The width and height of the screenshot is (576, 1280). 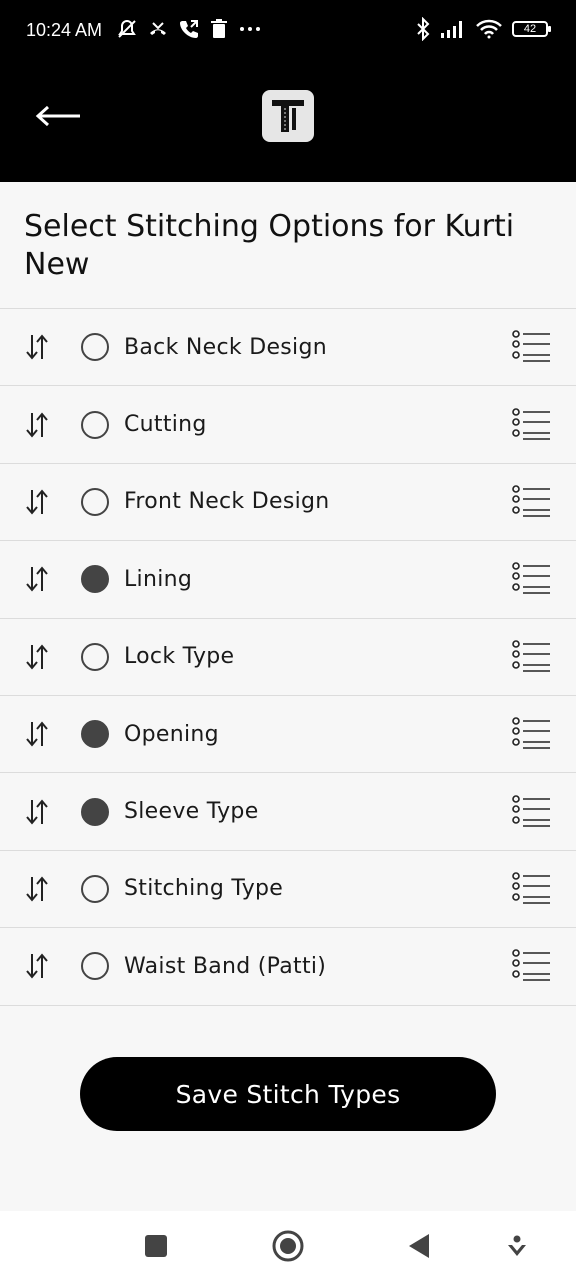 I want to click on list-item: Waist Band (Patti), so click(x=288, y=967).